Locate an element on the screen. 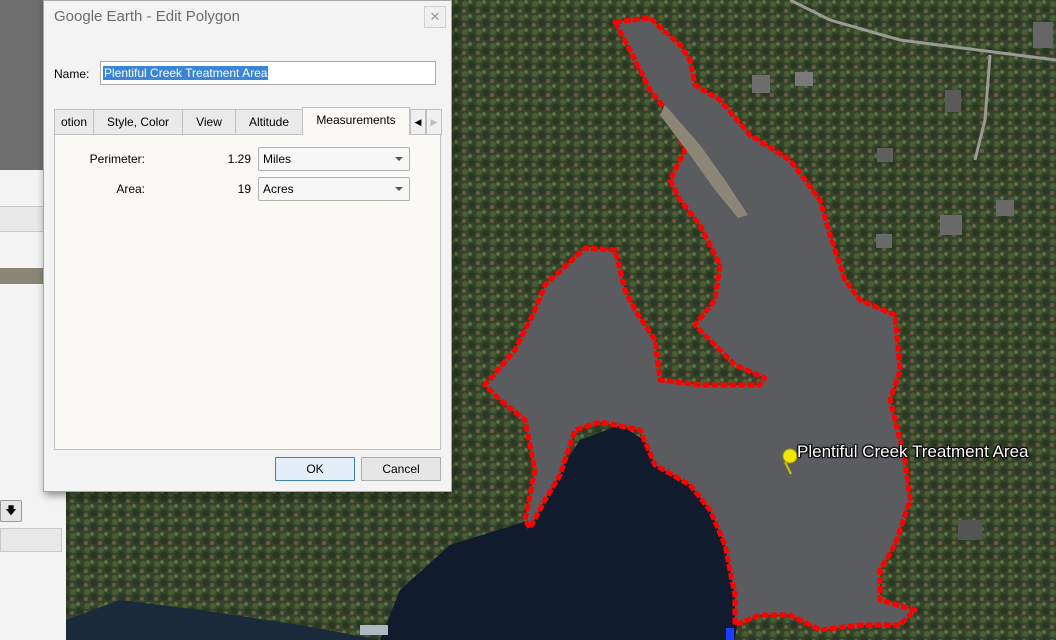 This screenshot has width=1056, height=640. blue-marker is located at coordinates (730, 634).